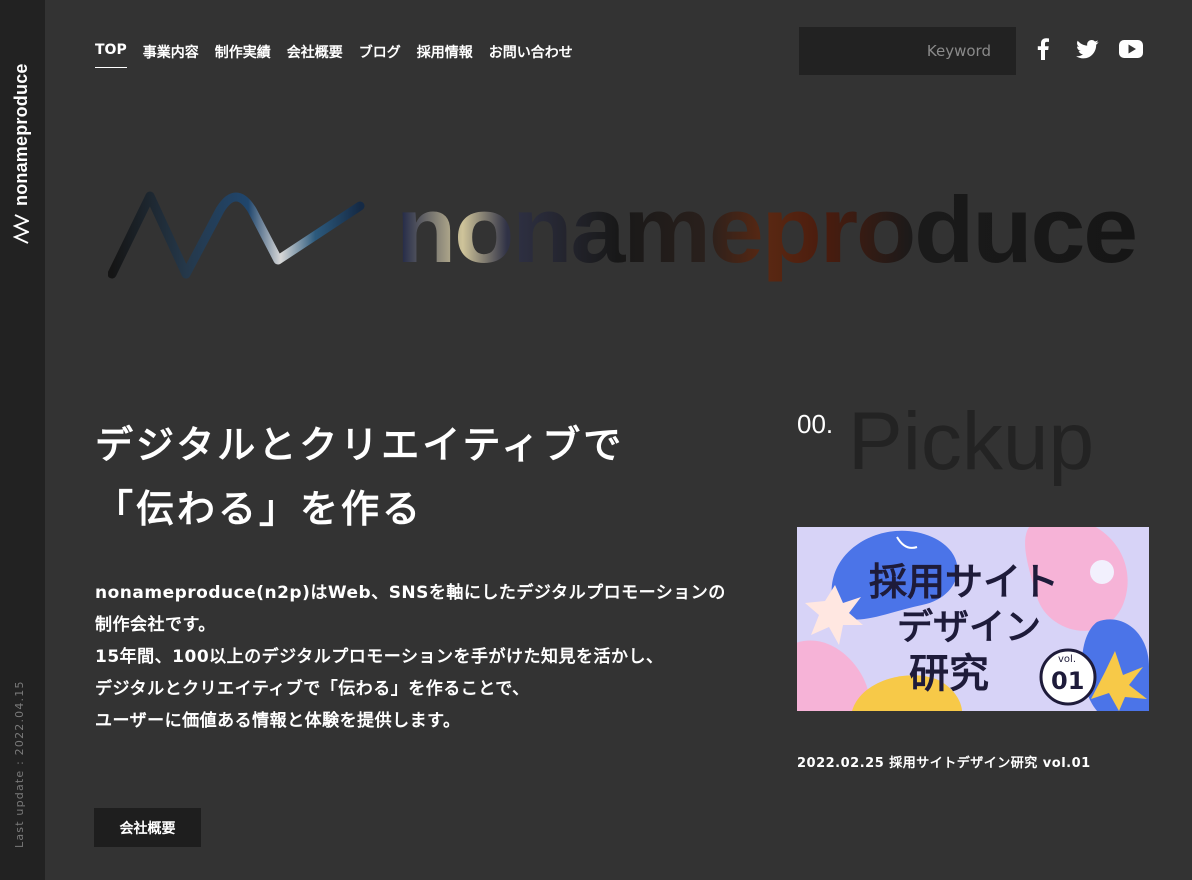  What do you see at coordinates (949, 674) in the screenshot?
I see `card-title-line3: 研究` at bounding box center [949, 674].